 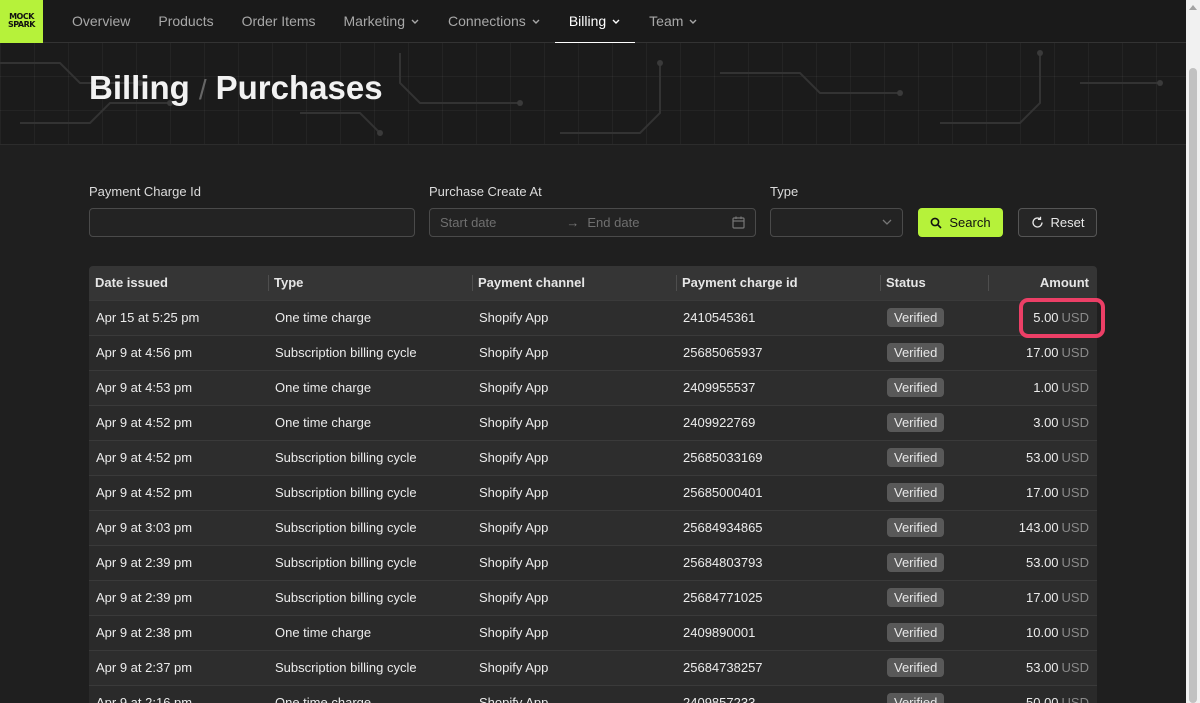 I want to click on column-header-amount: Amount, so click(x=1042, y=283).